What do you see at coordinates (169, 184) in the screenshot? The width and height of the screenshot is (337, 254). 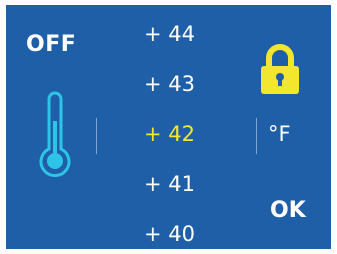 I see `temperature-option: + 41` at bounding box center [169, 184].